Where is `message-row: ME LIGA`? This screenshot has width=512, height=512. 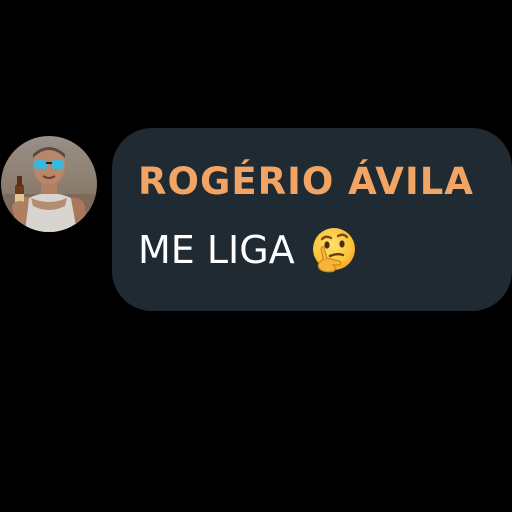 message-row: ME LIGA is located at coordinates (248, 250).